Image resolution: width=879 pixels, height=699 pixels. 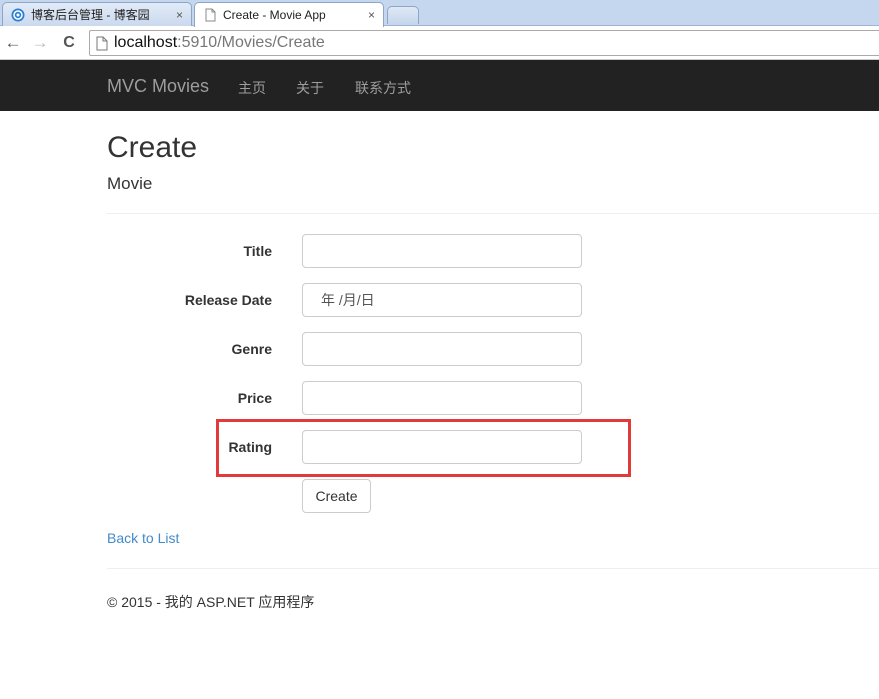 What do you see at coordinates (403, 15) in the screenshot?
I see `new-tab-button` at bounding box center [403, 15].